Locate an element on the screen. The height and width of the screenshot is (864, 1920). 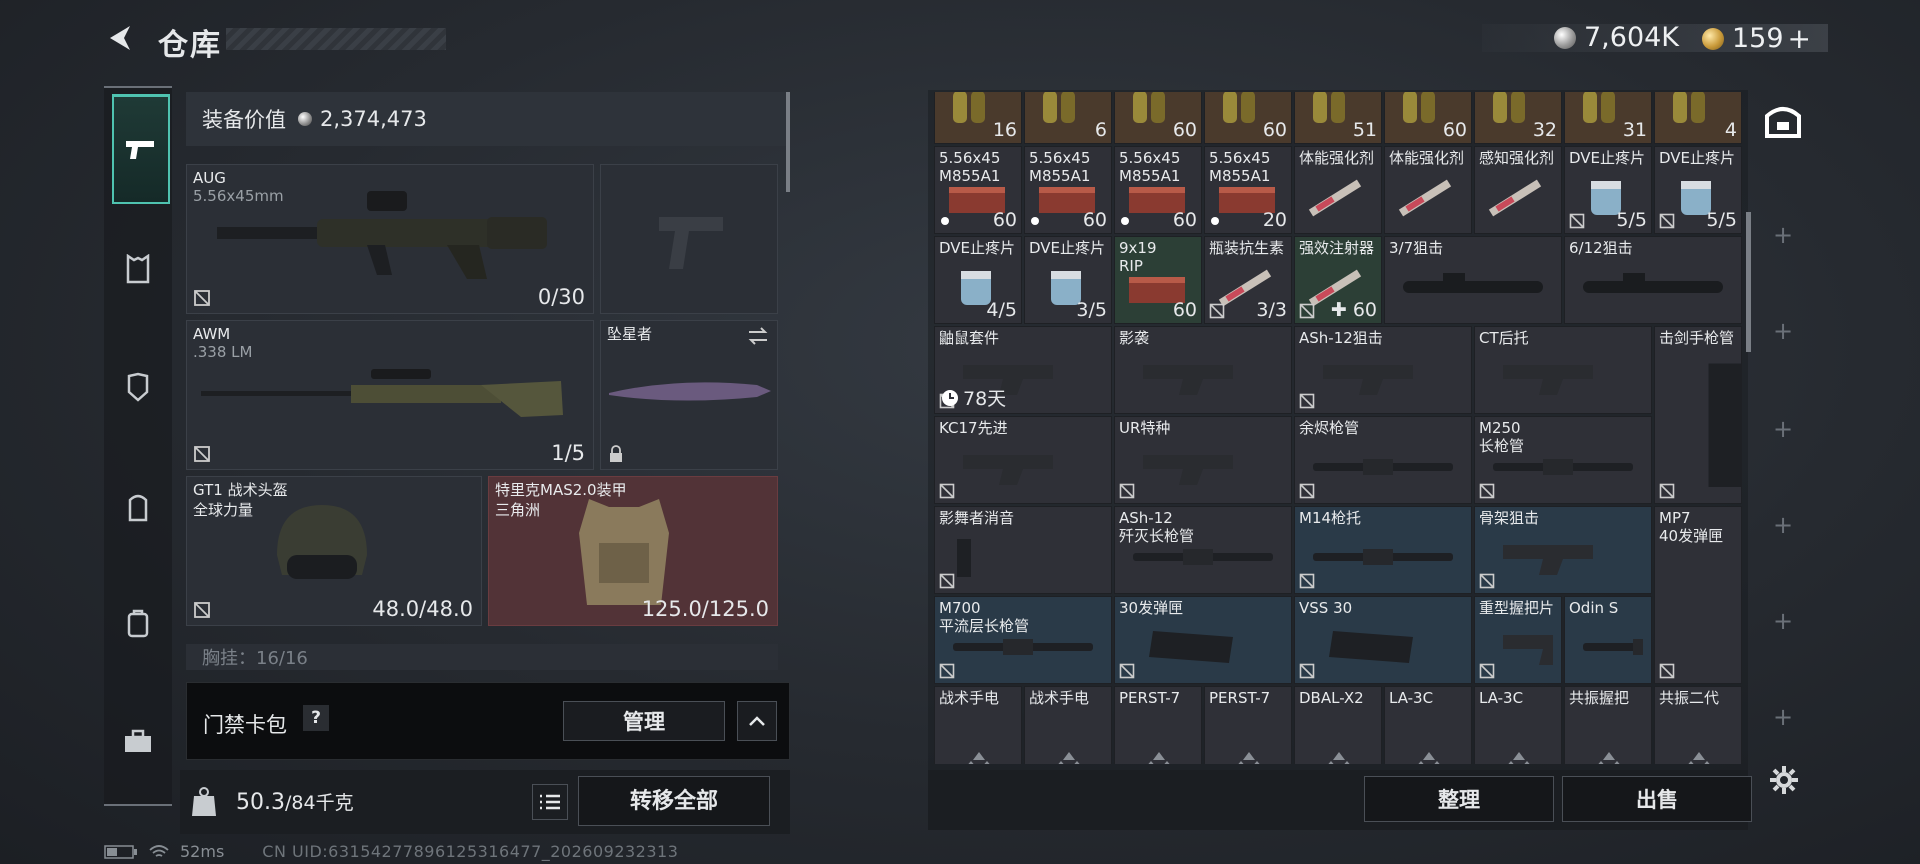
nav-backpack is located at coordinates (138, 507).